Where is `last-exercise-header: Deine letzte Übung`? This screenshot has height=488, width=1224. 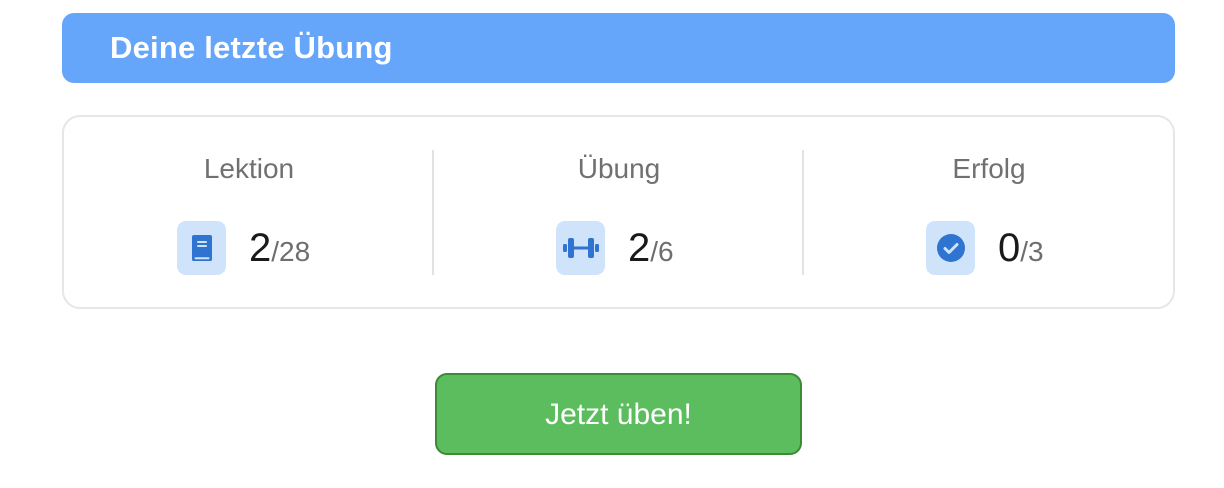 last-exercise-header: Deine letzte Übung is located at coordinates (618, 48).